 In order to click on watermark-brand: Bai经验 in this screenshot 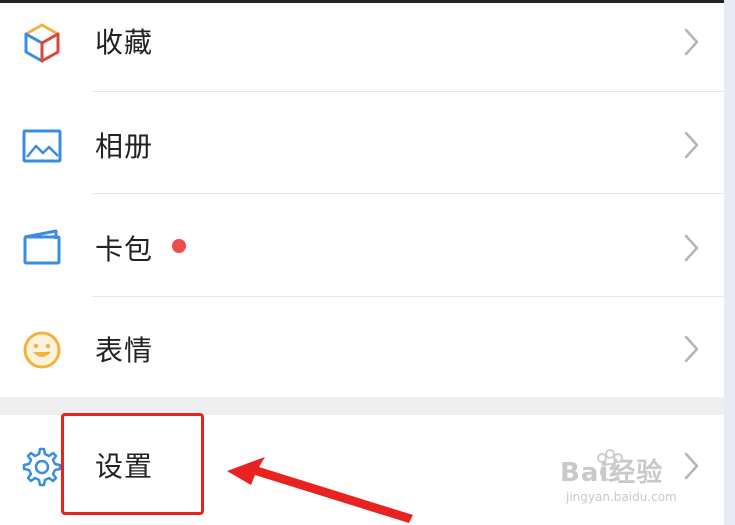, I will do `click(612, 473)`.